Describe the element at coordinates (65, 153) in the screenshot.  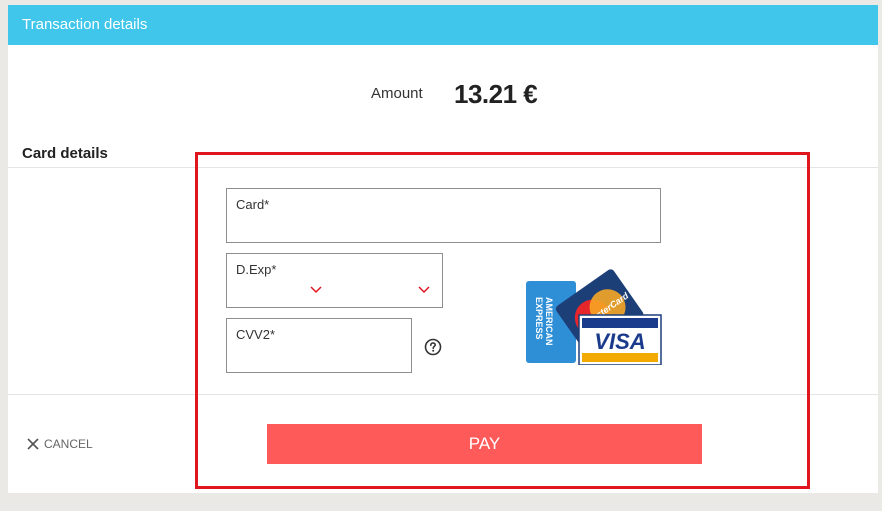
I see `card-details-title: Card details` at that location.